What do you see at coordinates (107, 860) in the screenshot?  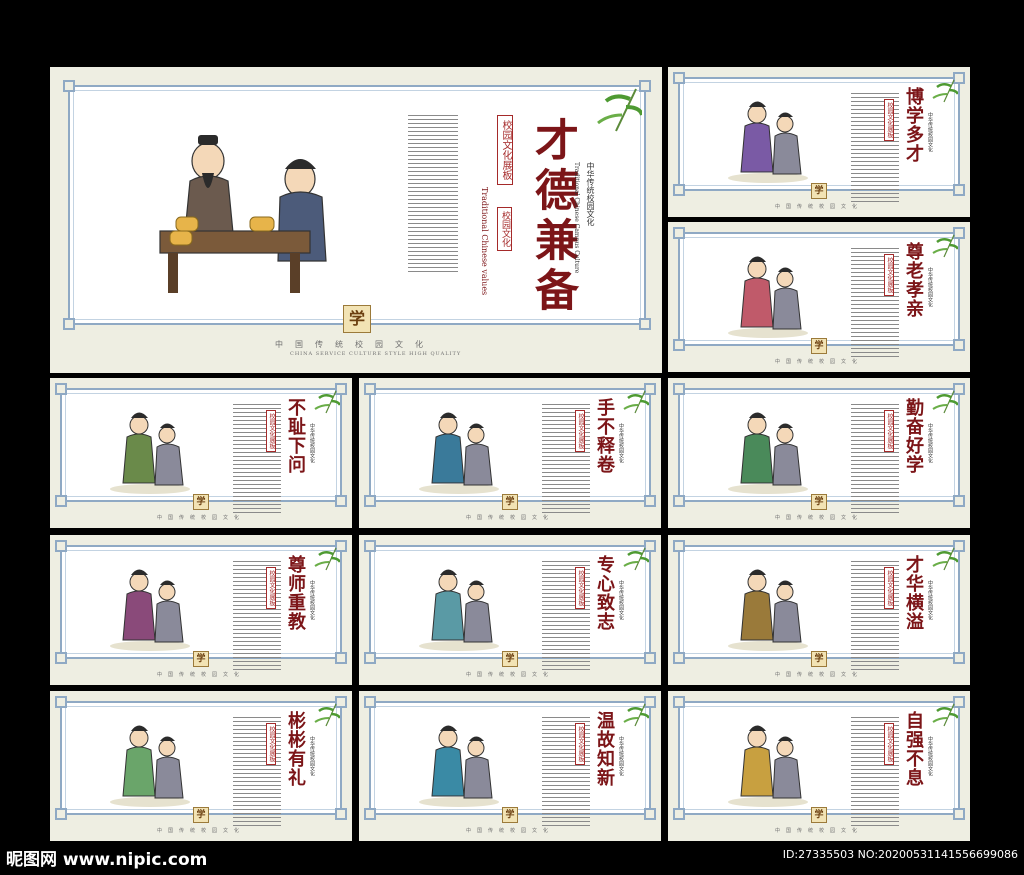 I see `site-watermark: 昵图网 www.nipic.com` at bounding box center [107, 860].